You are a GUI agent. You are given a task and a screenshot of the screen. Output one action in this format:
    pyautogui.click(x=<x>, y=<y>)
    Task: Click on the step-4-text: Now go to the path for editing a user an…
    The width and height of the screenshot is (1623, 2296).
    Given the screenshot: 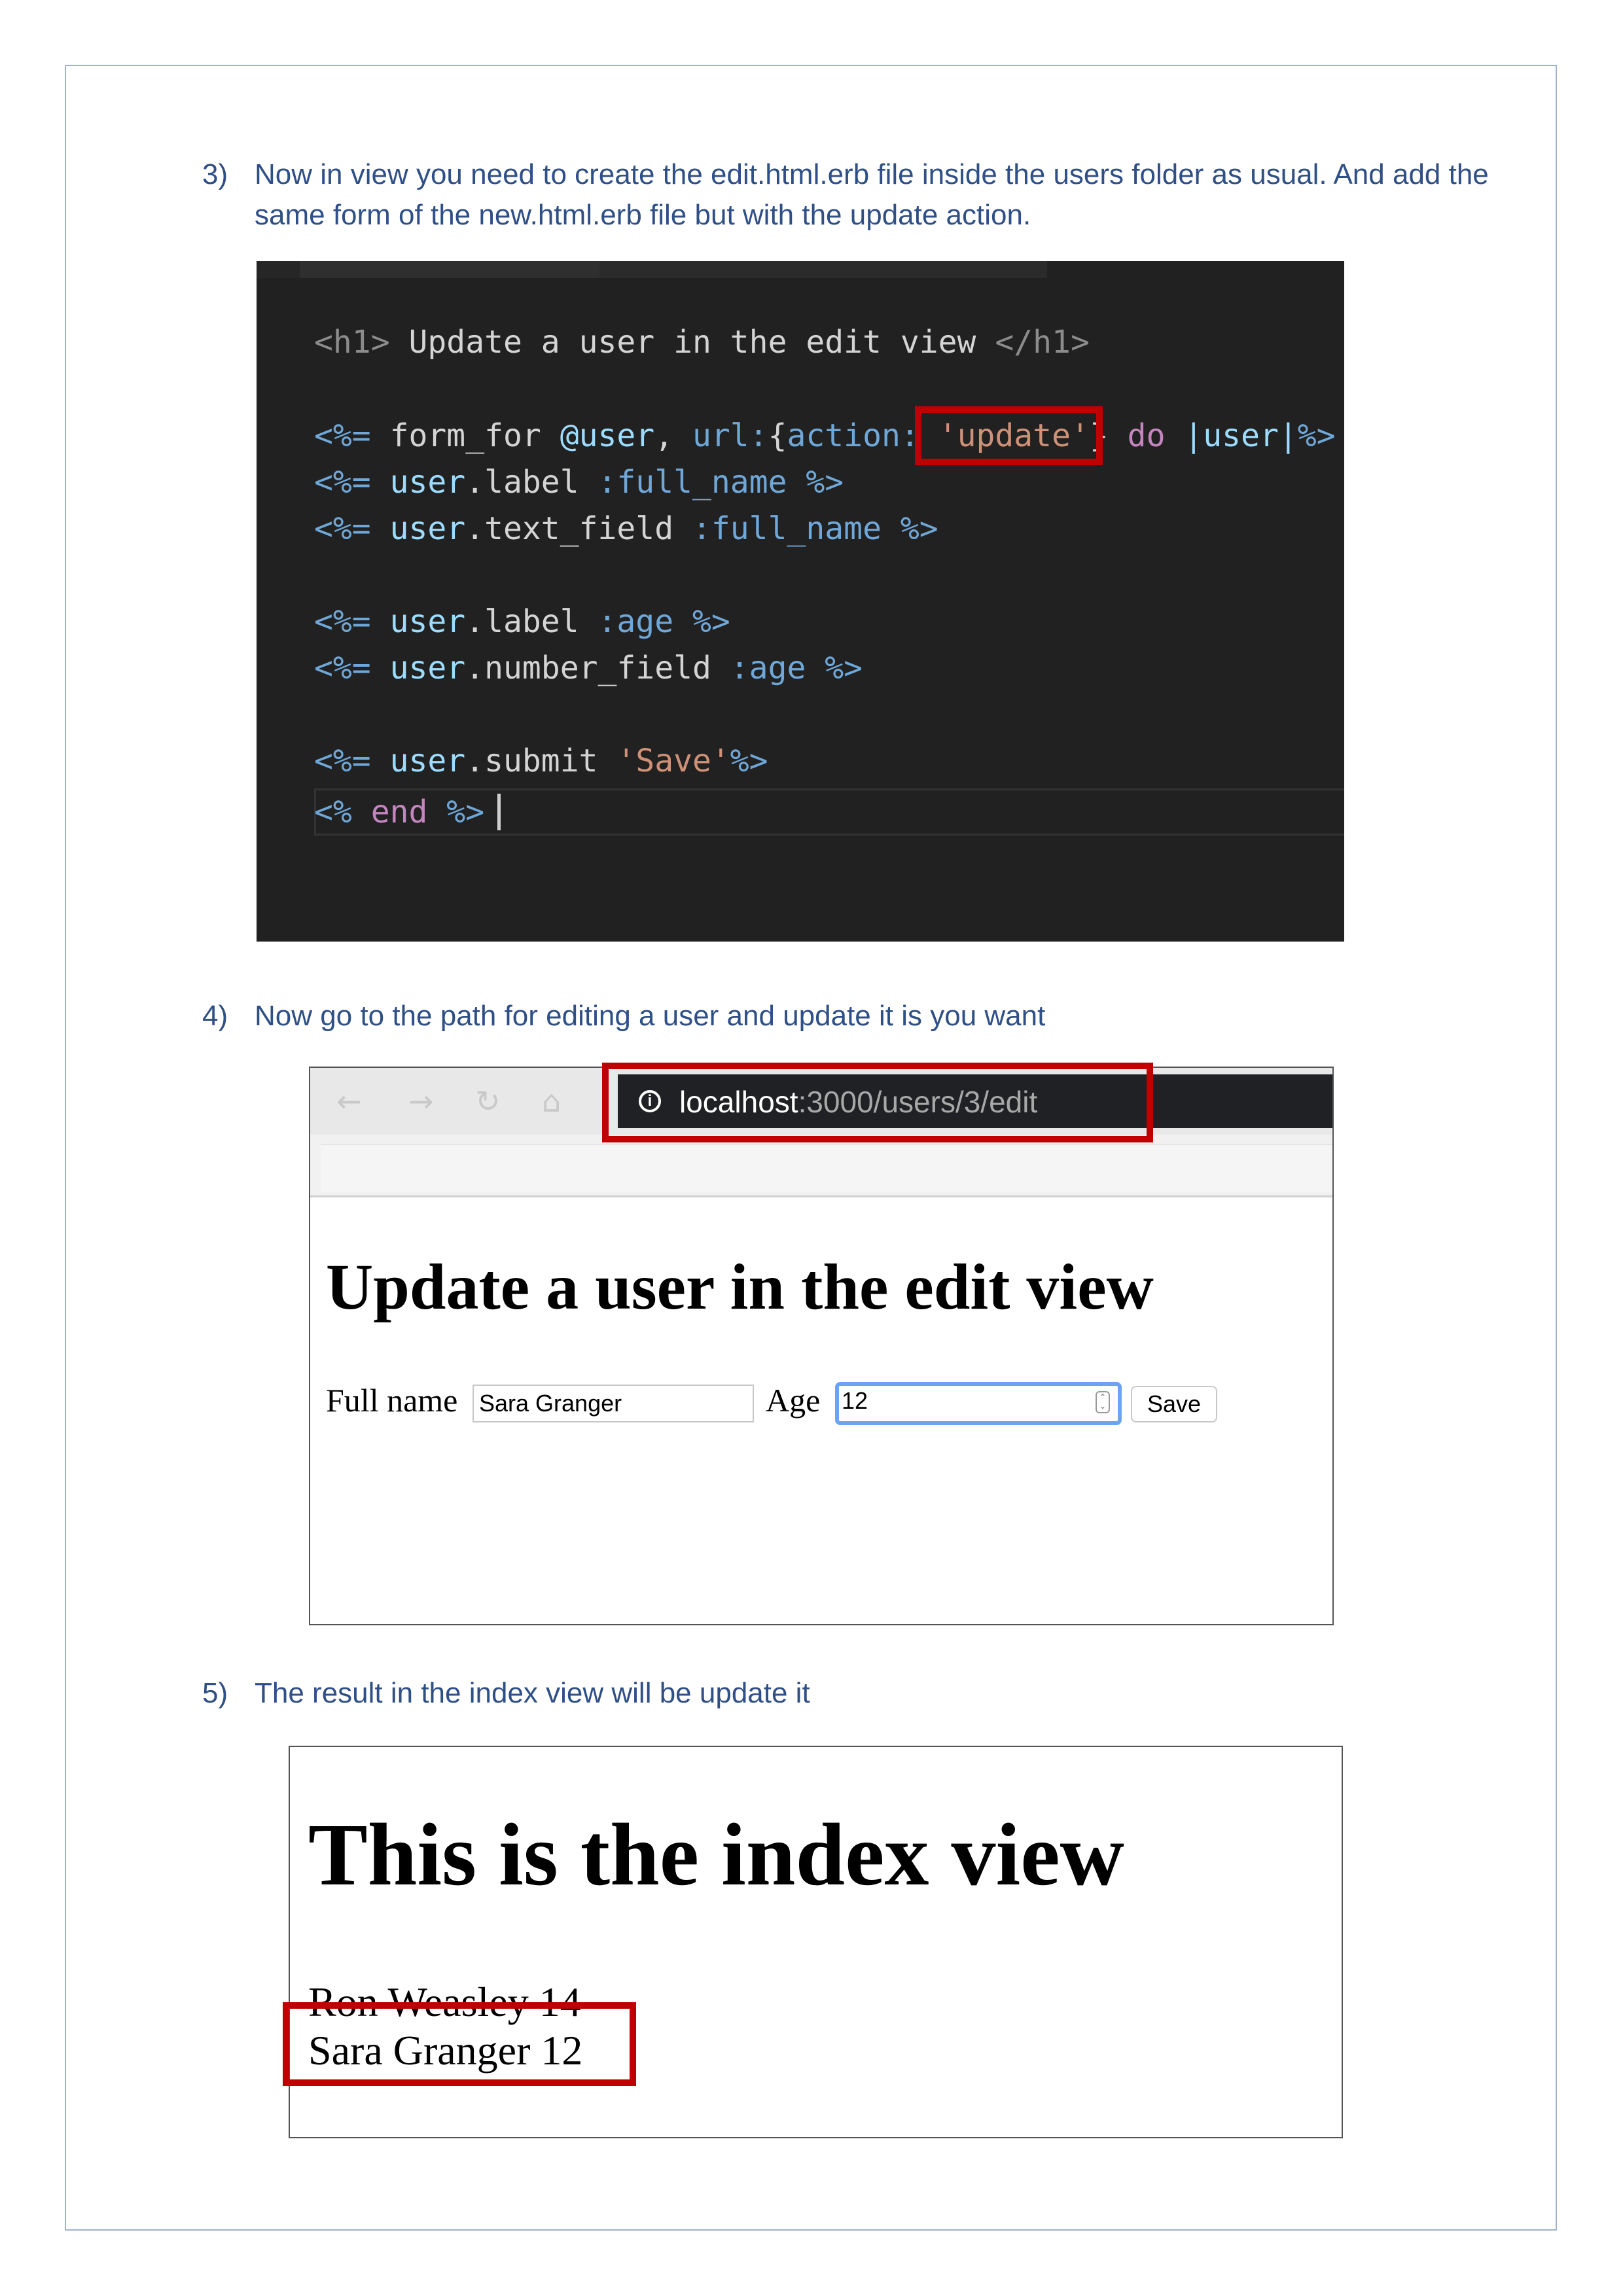 What is the action you would take?
    pyautogui.click(x=650, y=1016)
    